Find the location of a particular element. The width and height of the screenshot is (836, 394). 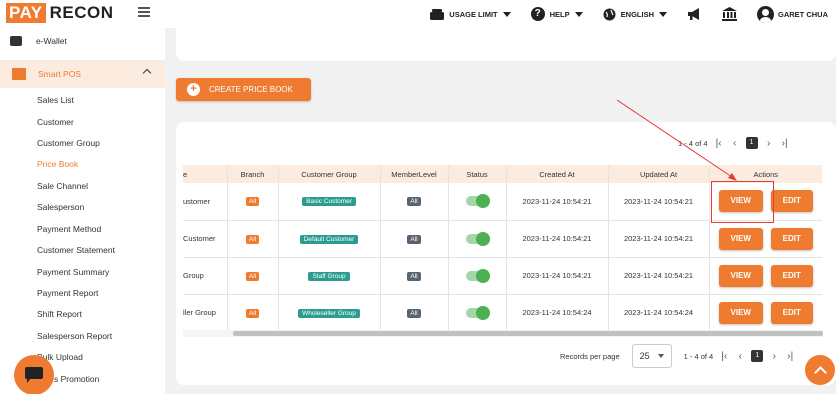

cash-register-icon is located at coordinates (19, 74).